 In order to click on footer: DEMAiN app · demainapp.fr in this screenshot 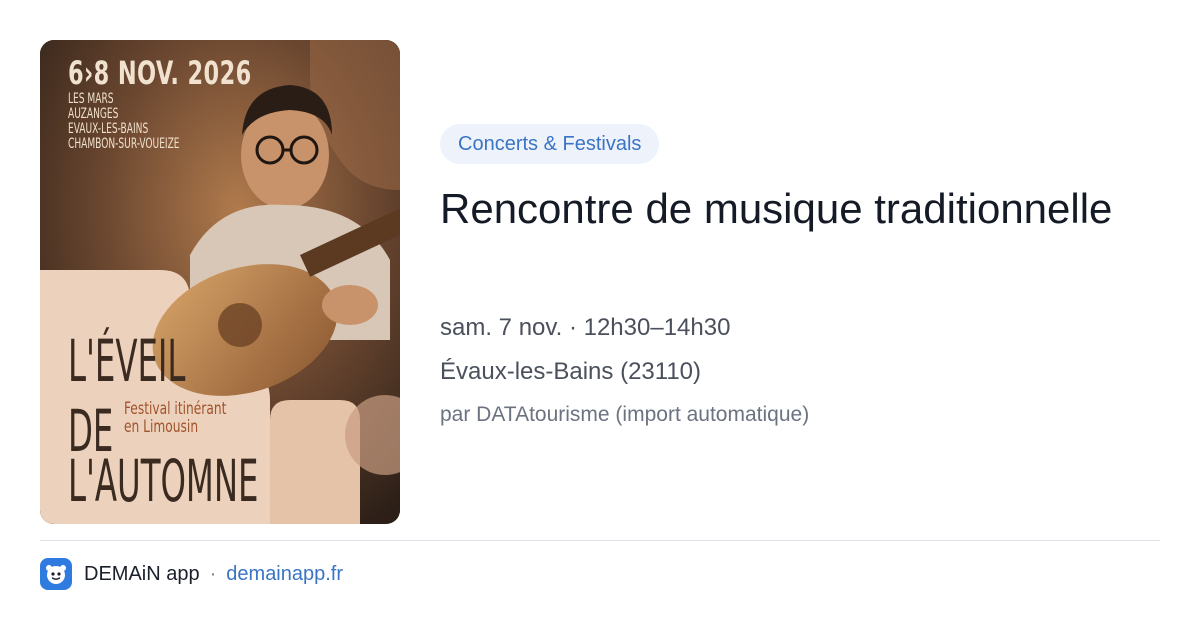, I will do `click(191, 574)`.